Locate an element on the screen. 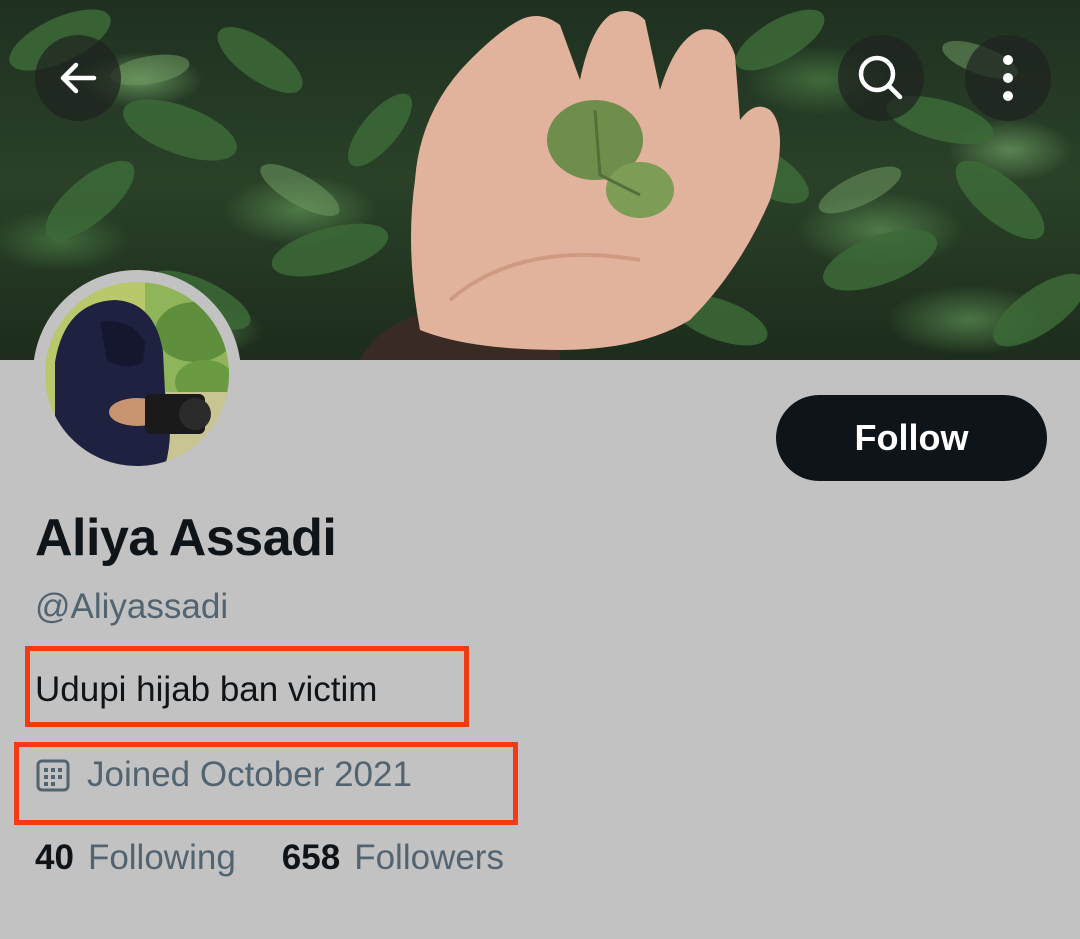  avatar is located at coordinates (137, 374).